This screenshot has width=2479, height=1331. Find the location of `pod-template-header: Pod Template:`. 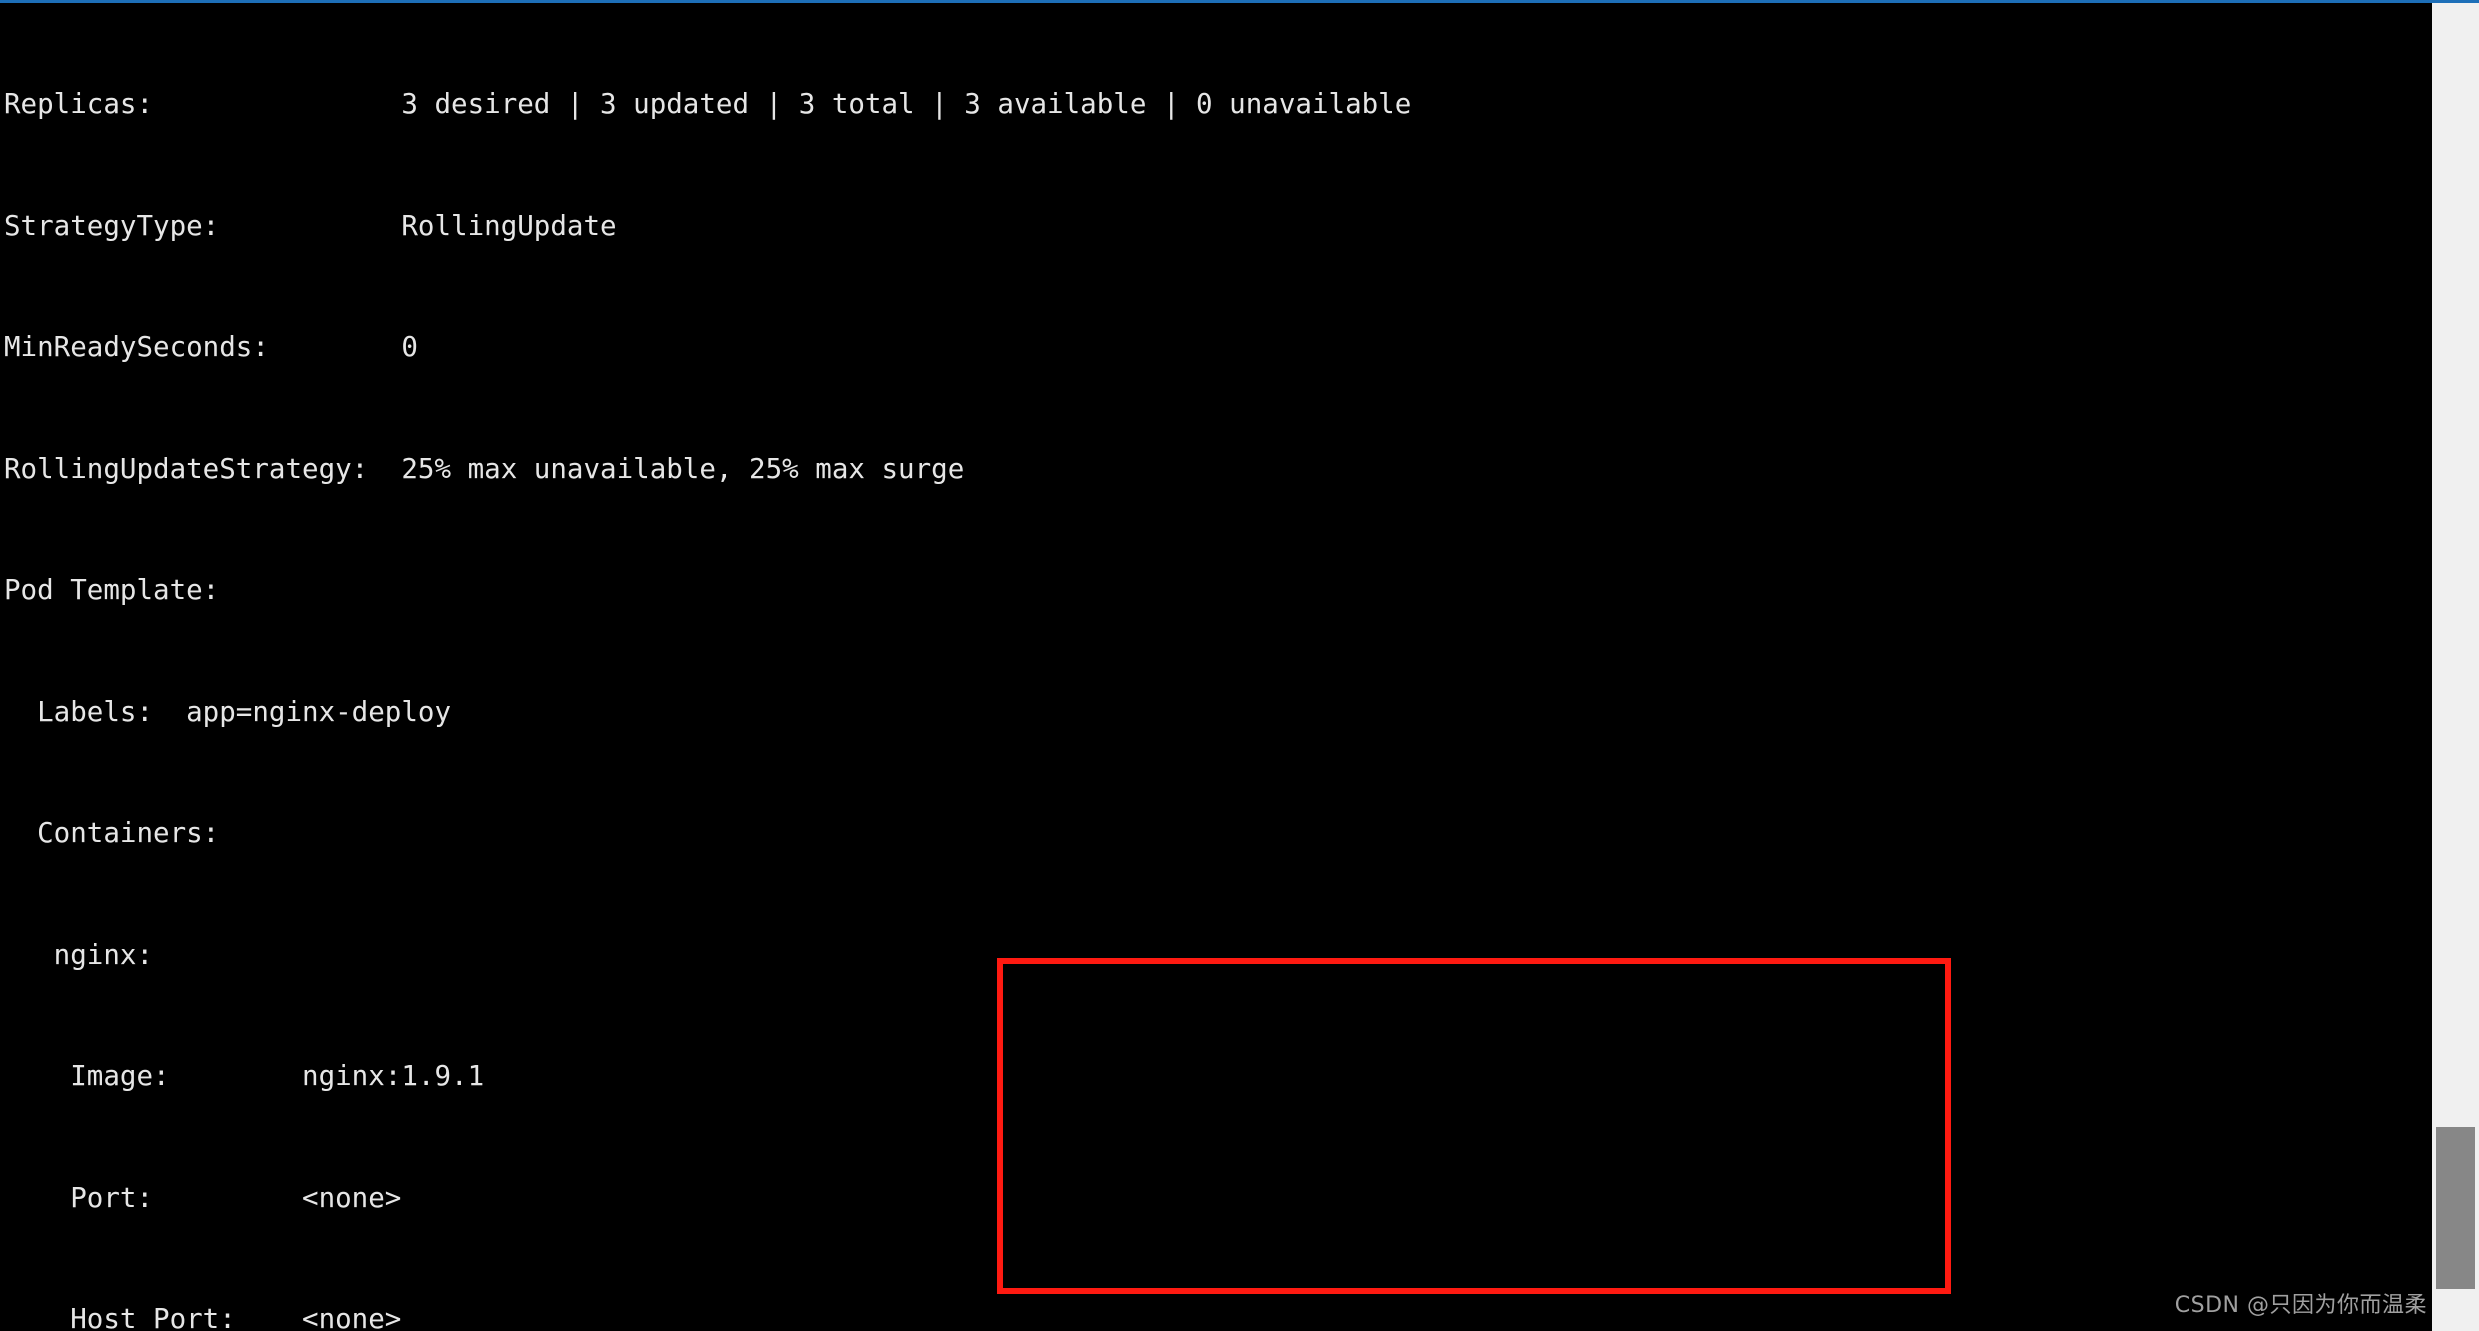

pod-template-header: Pod Template: is located at coordinates (112, 590).